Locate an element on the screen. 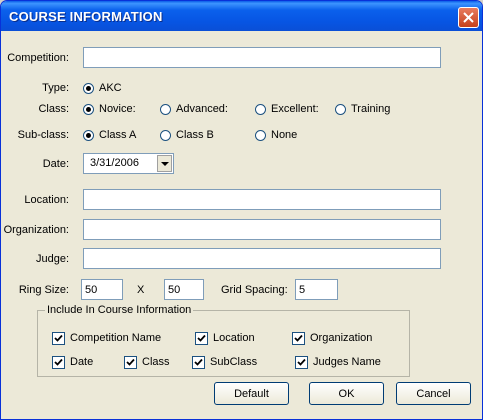  radio-label: Excellent: is located at coordinates (295, 109).